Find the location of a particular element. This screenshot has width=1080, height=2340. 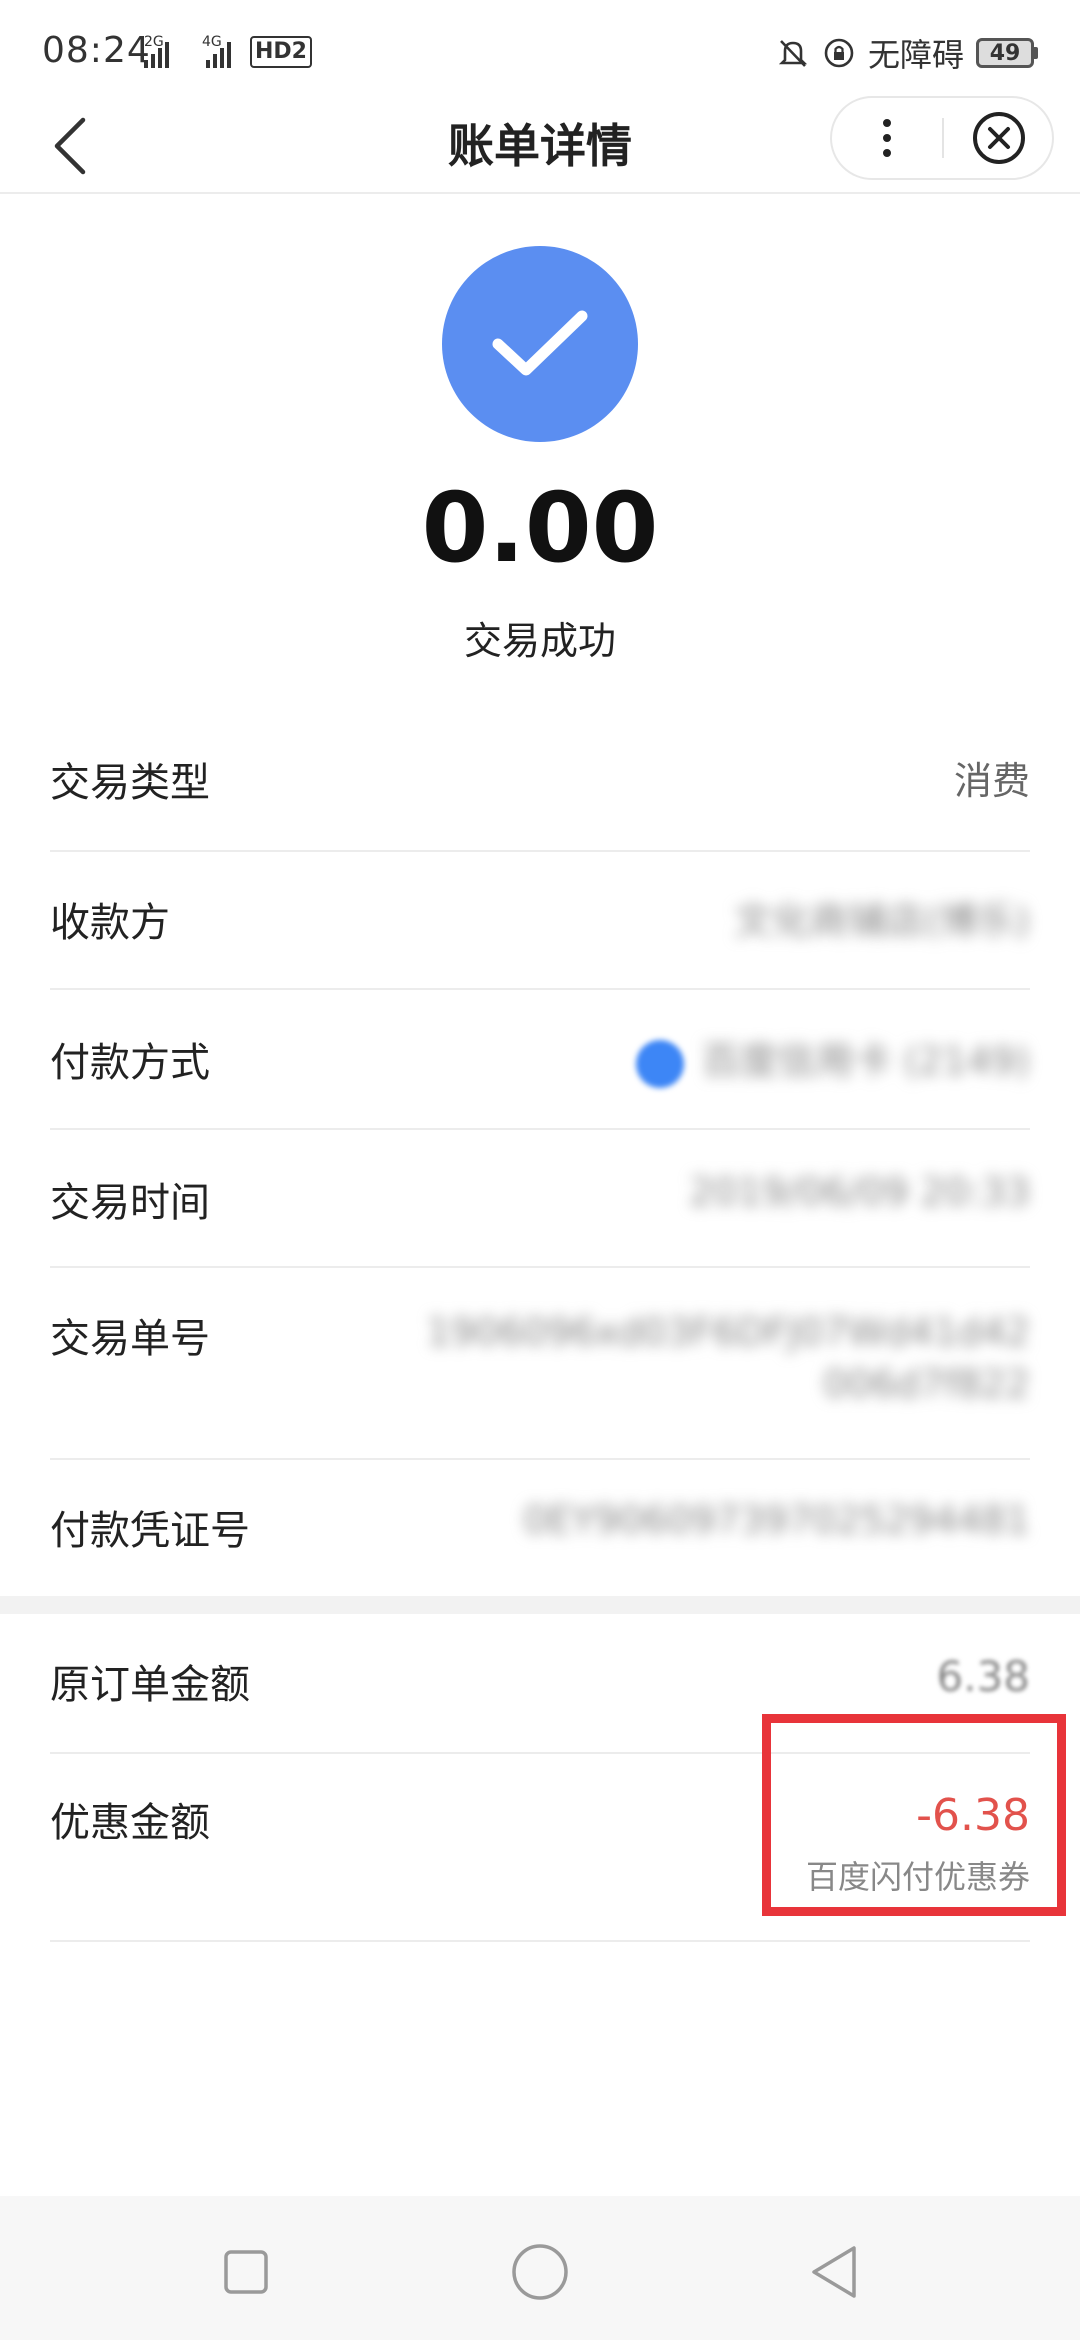

transaction-type-value: 消费 is located at coordinates (991, 781).